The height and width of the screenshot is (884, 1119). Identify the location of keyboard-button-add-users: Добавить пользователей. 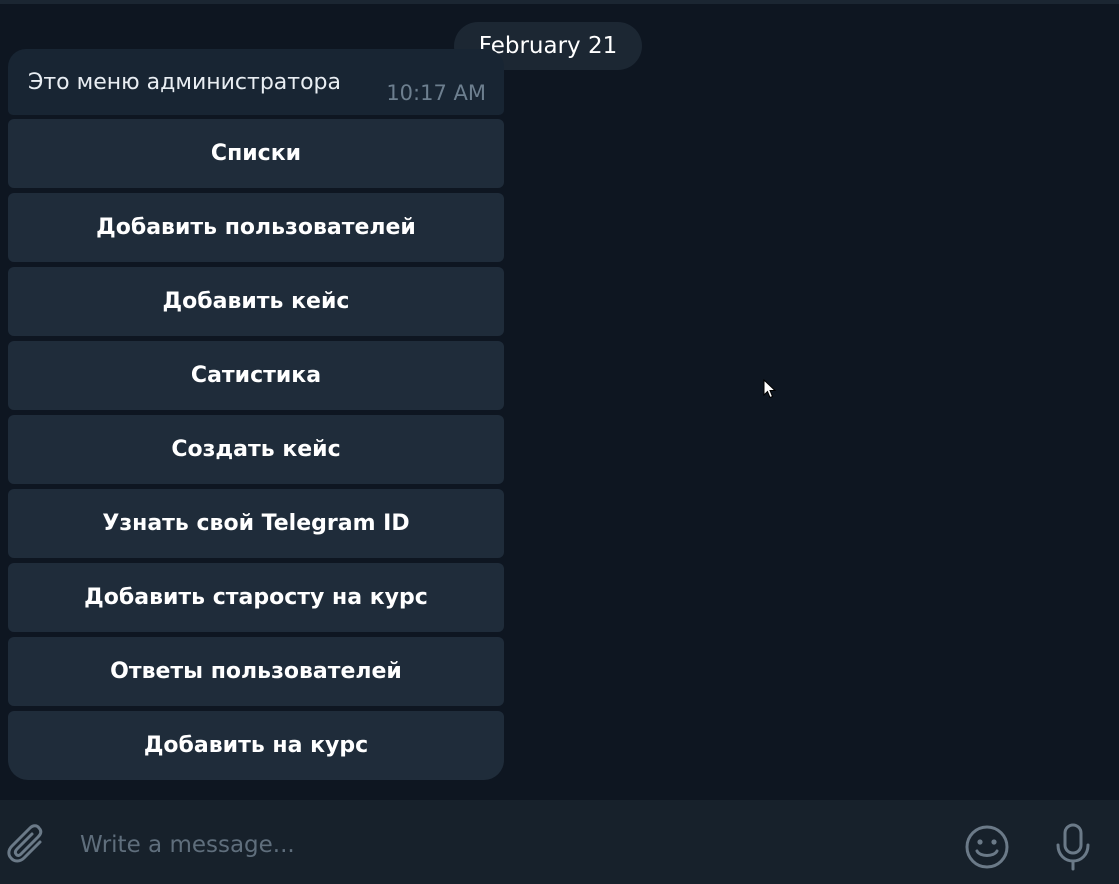
(256, 227).